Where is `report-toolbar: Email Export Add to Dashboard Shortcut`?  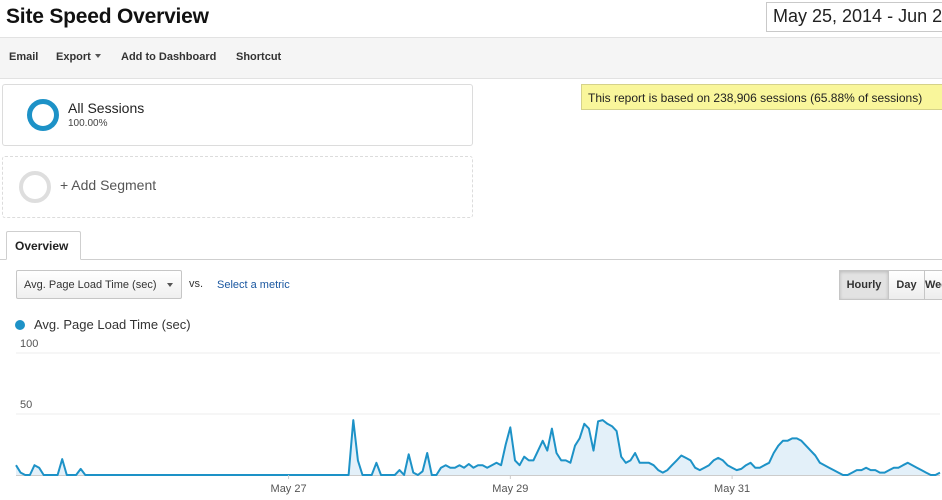
report-toolbar: Email Export Add to Dashboard Shortcut is located at coordinates (471, 58).